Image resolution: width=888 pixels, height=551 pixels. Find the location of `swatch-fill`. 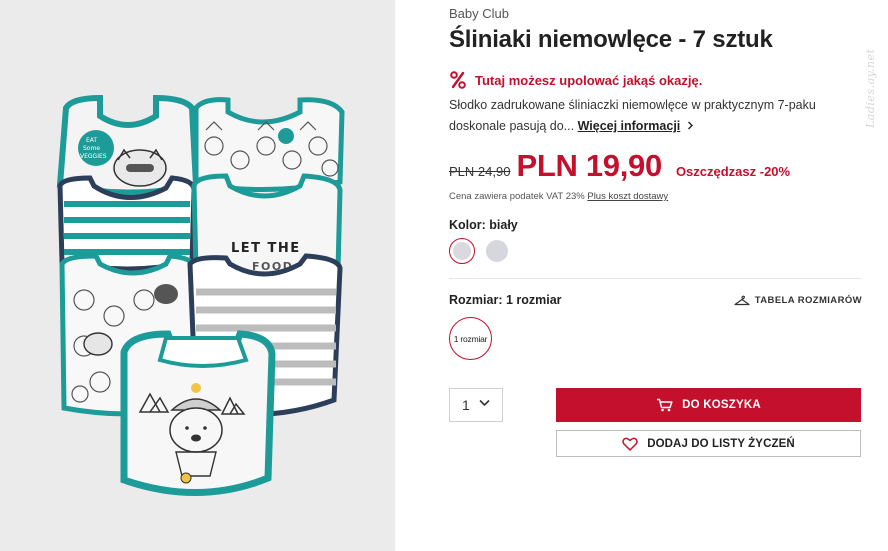

swatch-fill is located at coordinates (462, 251).